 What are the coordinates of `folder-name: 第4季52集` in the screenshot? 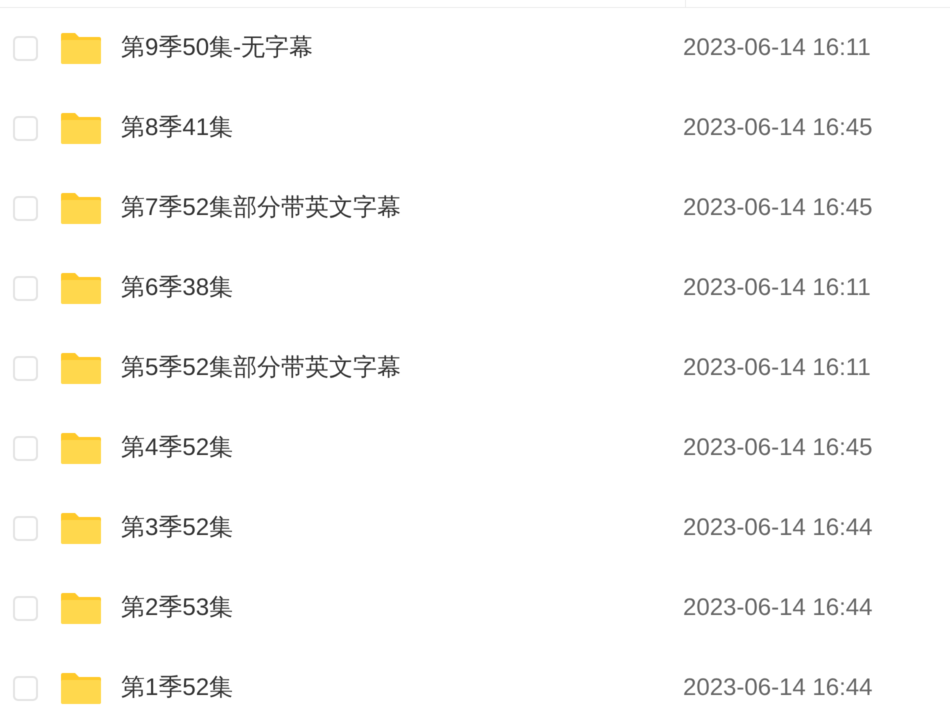 It's located at (401, 448).